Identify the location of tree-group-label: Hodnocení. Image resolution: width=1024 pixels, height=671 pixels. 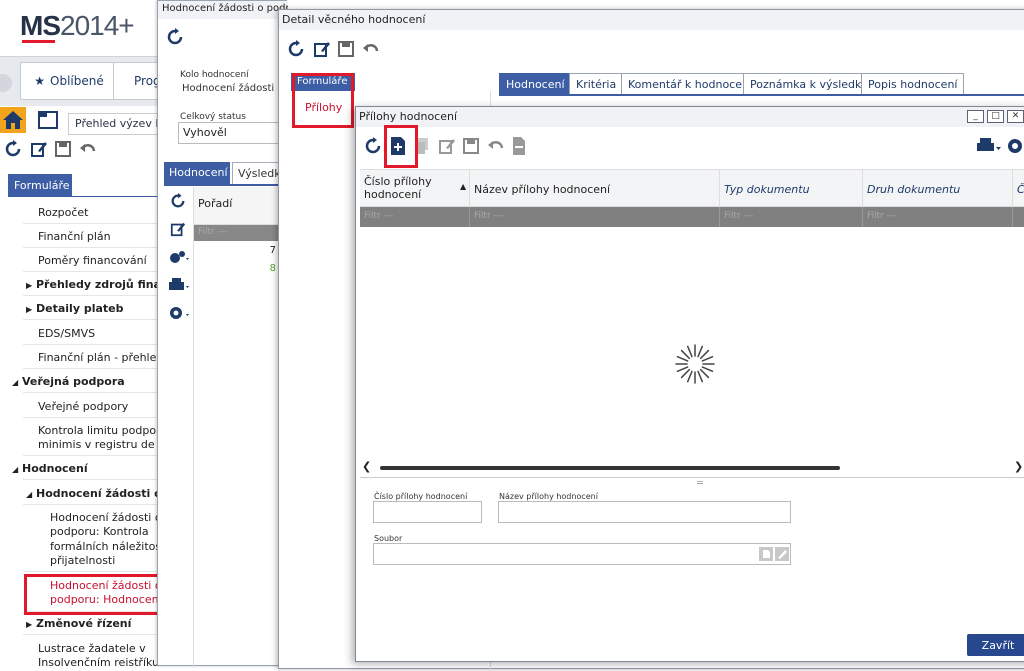
(55, 468).